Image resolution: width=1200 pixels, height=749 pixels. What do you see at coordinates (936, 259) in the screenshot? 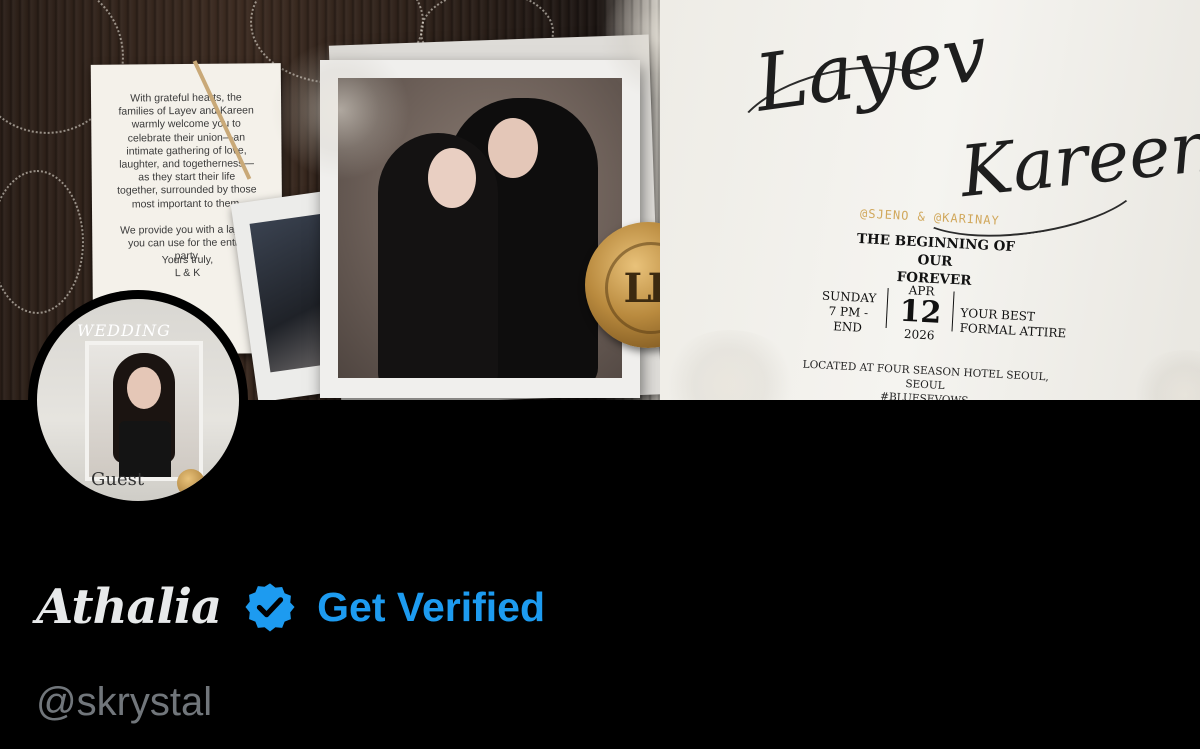
I see `invite-tagline: THE BEGINNING OF OUR FOREVER` at bounding box center [936, 259].